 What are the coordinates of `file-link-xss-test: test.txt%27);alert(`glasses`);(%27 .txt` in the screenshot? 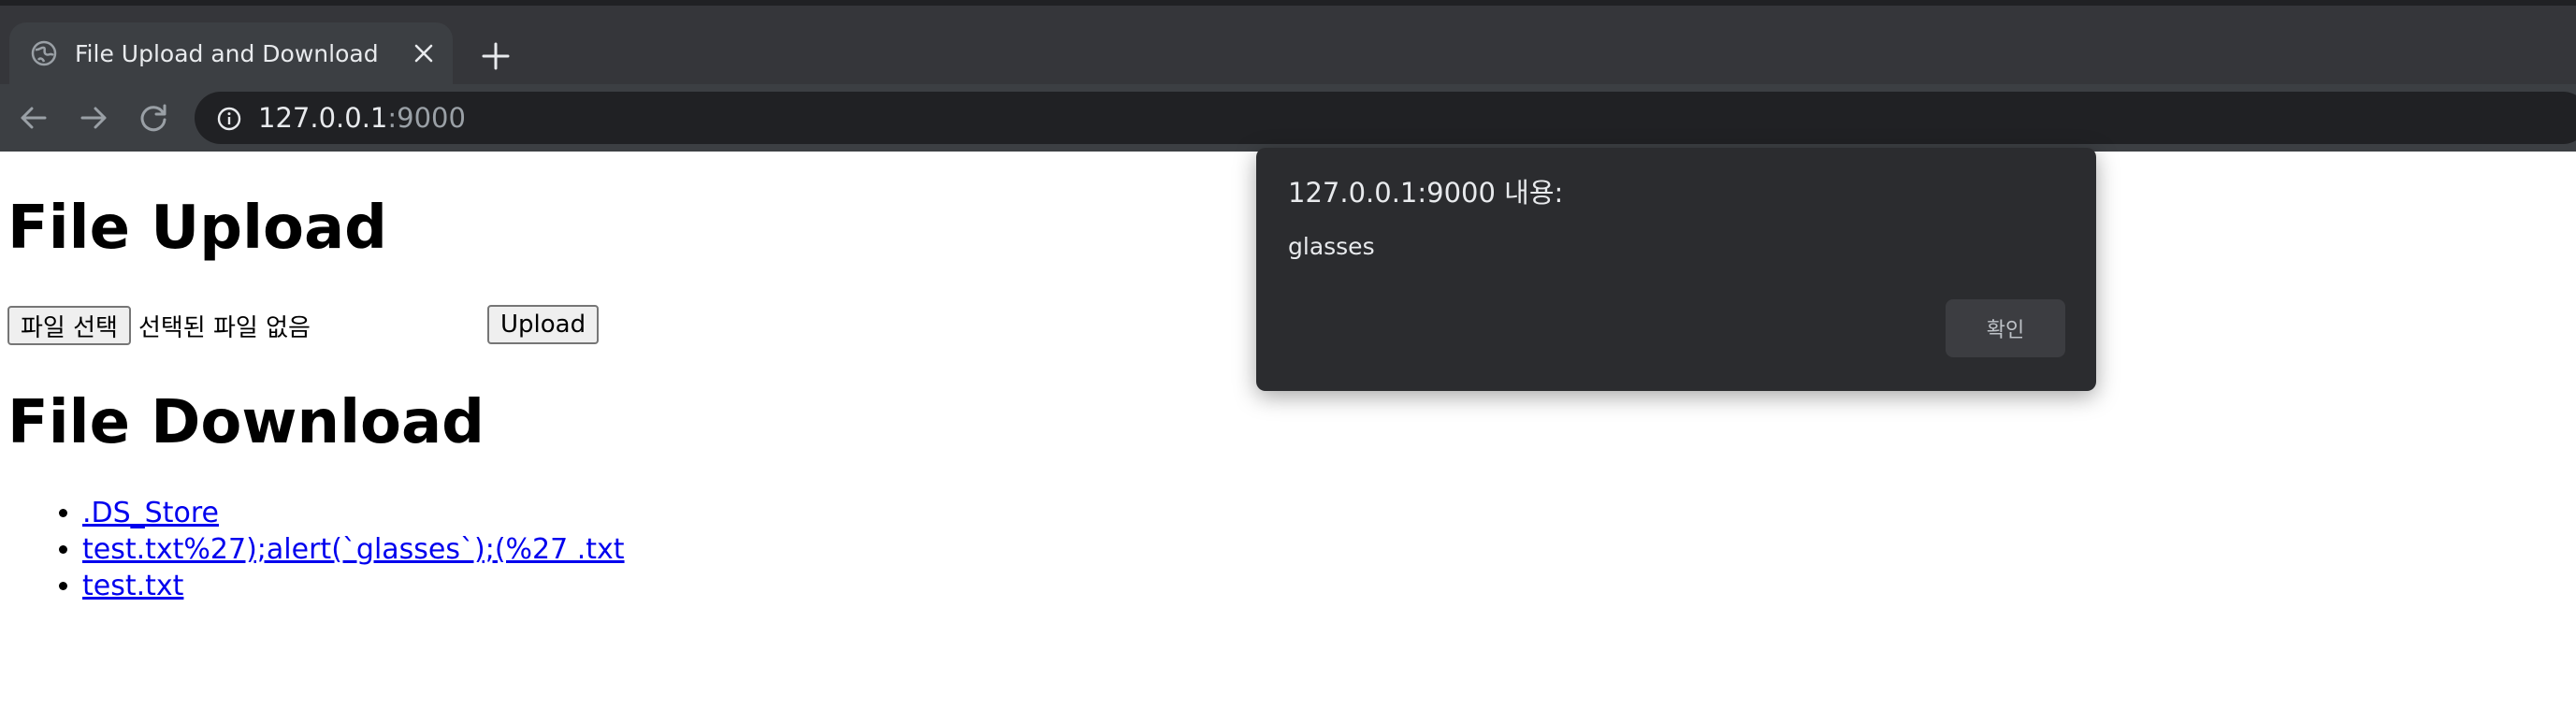 It's located at (353, 549).